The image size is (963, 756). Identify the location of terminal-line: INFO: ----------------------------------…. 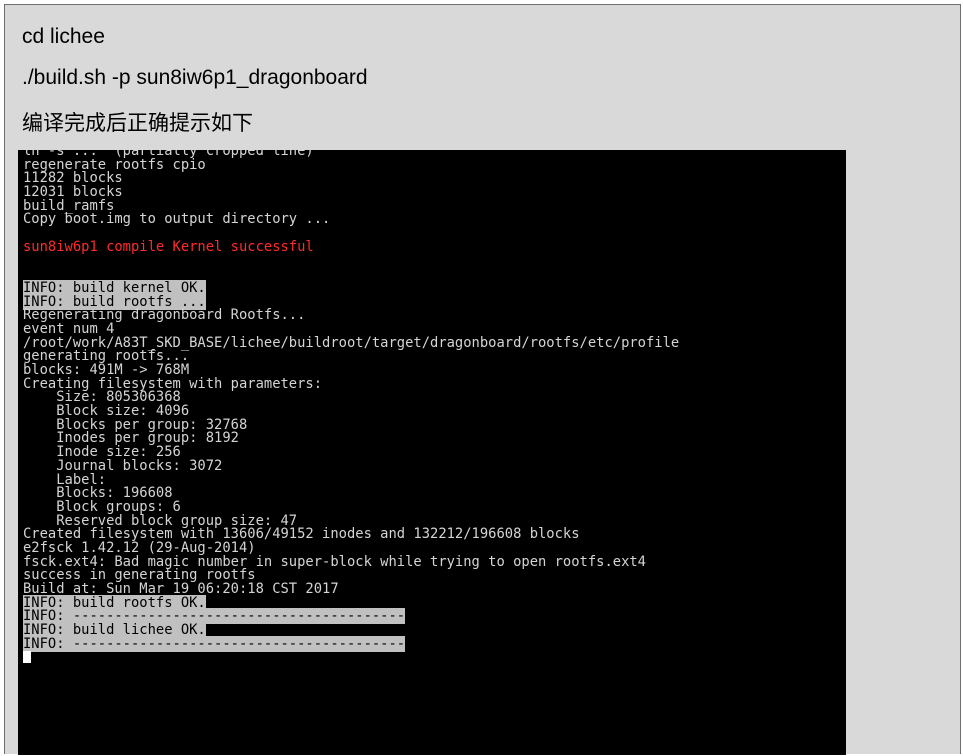
(351, 643).